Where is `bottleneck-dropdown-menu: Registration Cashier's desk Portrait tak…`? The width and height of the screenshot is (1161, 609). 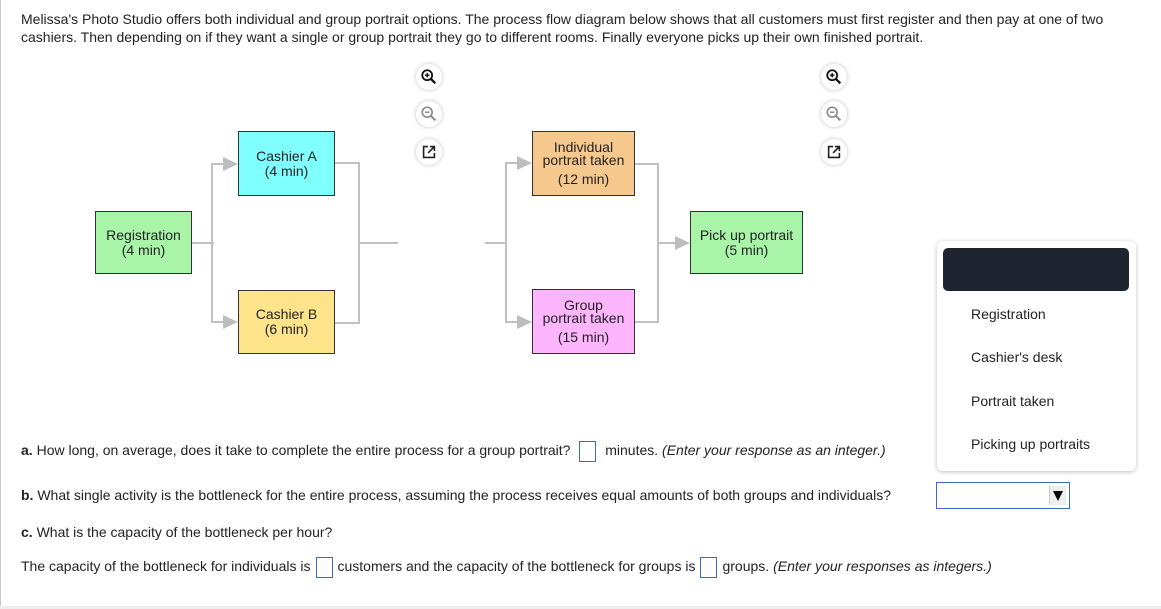 bottleneck-dropdown-menu: Registration Cashier's desk Portrait tak… is located at coordinates (1036, 356).